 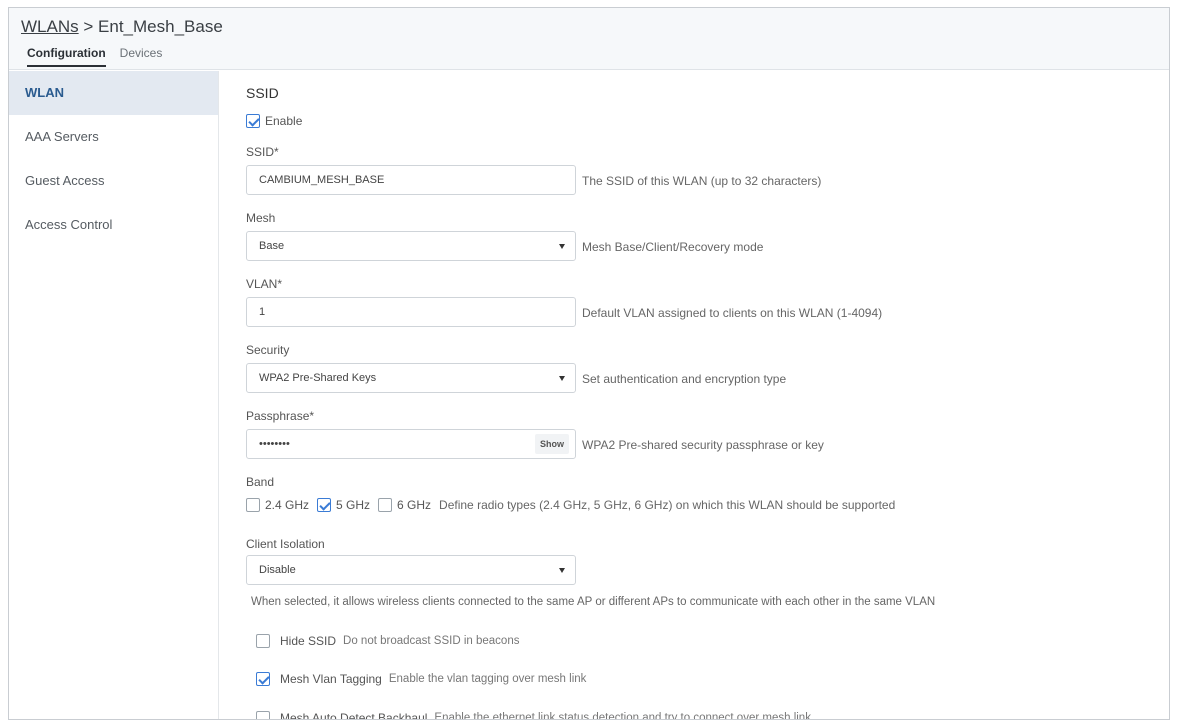 What do you see at coordinates (385, 505) in the screenshot?
I see `band-6ghz-checkbox` at bounding box center [385, 505].